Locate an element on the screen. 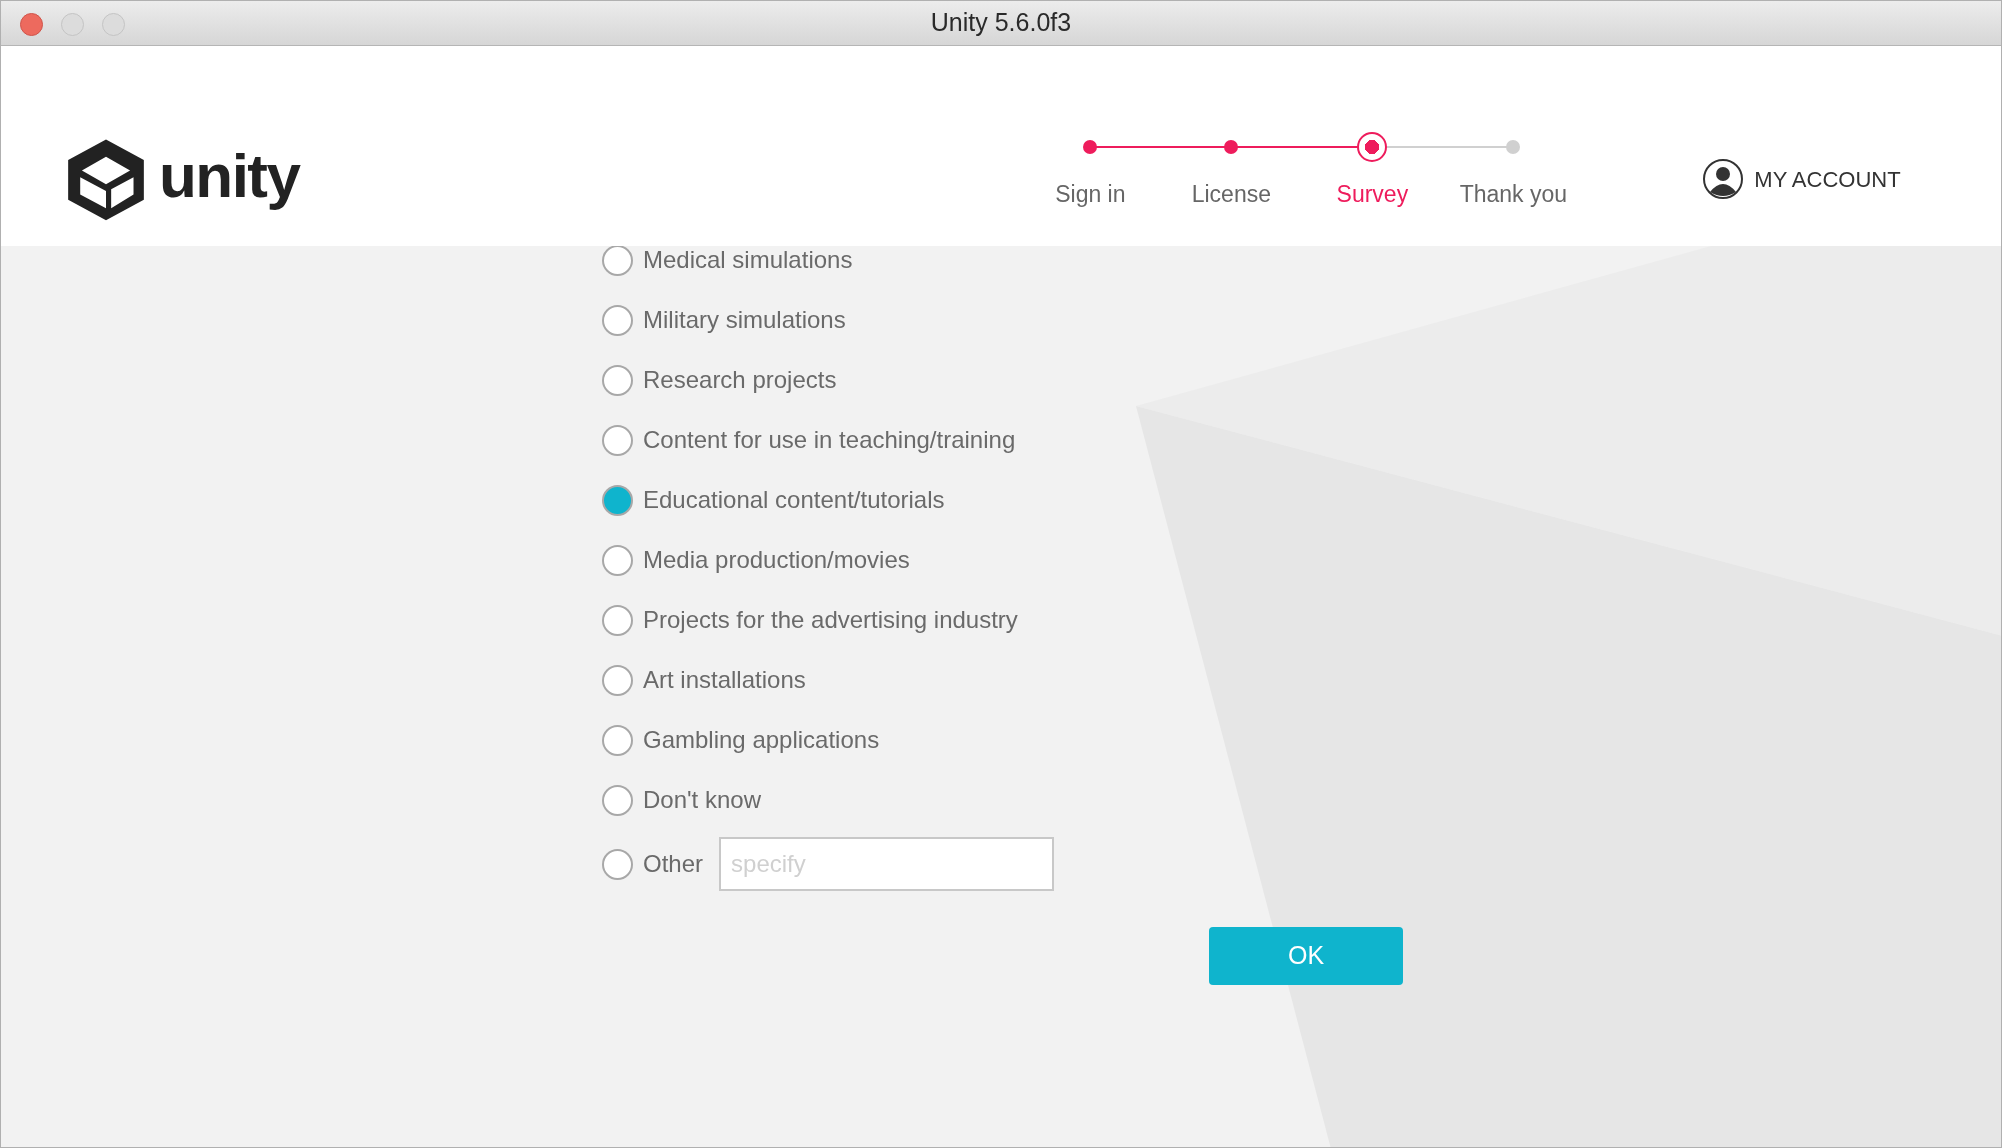 Image resolution: width=2002 pixels, height=1148 pixels. step-label: Survey is located at coordinates (1372, 194).